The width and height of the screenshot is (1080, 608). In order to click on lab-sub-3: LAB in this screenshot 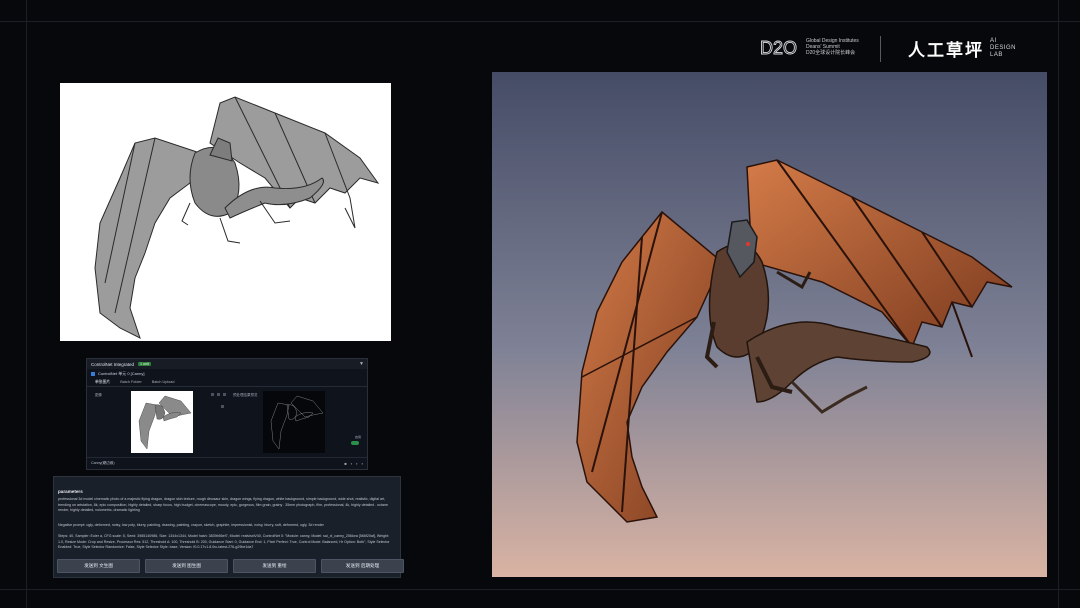, I will do `click(996, 55)`.